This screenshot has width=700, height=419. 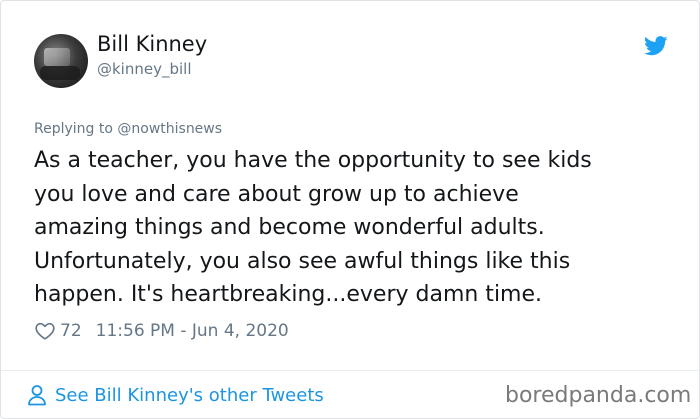 I want to click on avatar, so click(x=61, y=61).